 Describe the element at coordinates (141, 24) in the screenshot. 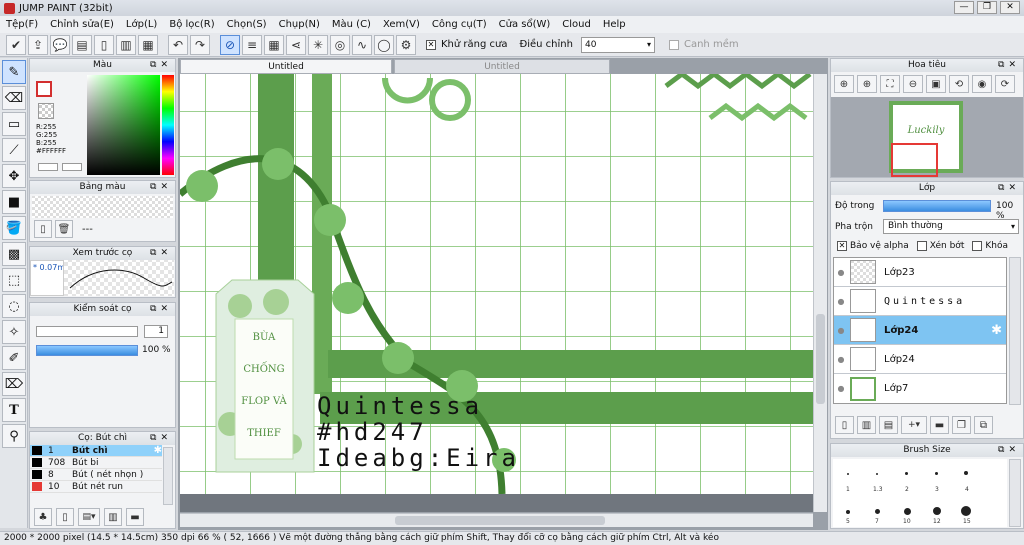

I see `menu-layer: Lớp(L)` at that location.